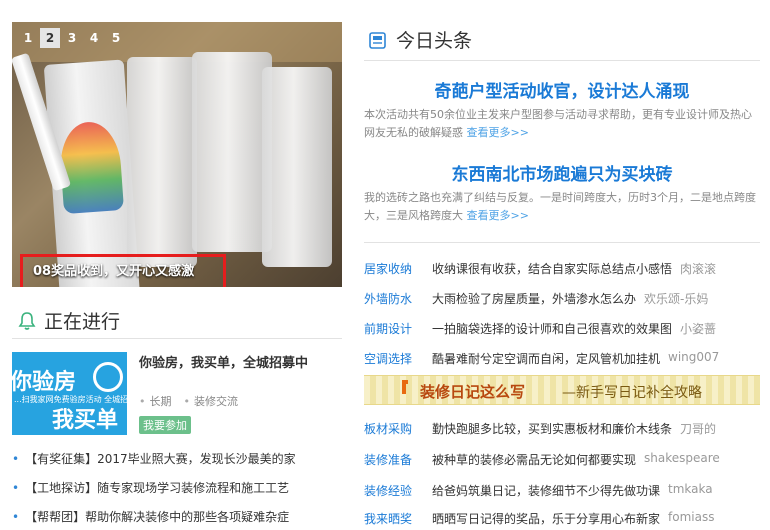 This screenshot has height=530, width=770. What do you see at coordinates (398, 270) in the screenshot?
I see `category-link: 居家收纳` at bounding box center [398, 270].